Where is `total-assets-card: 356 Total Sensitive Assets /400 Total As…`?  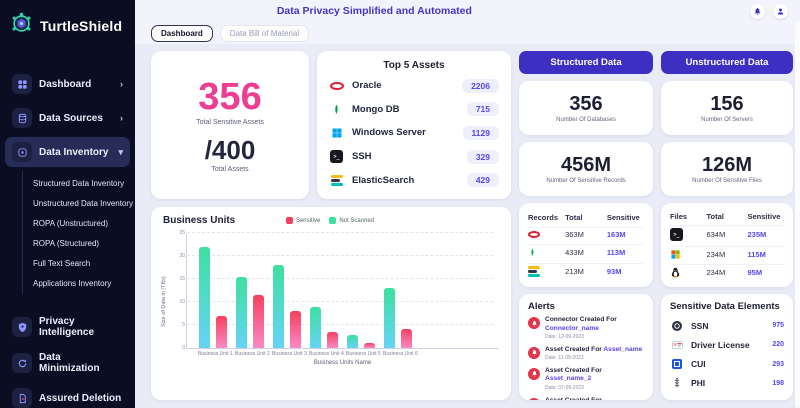 total-assets-card: 356 Total Sensitive Assets /400 Total As… is located at coordinates (230, 125).